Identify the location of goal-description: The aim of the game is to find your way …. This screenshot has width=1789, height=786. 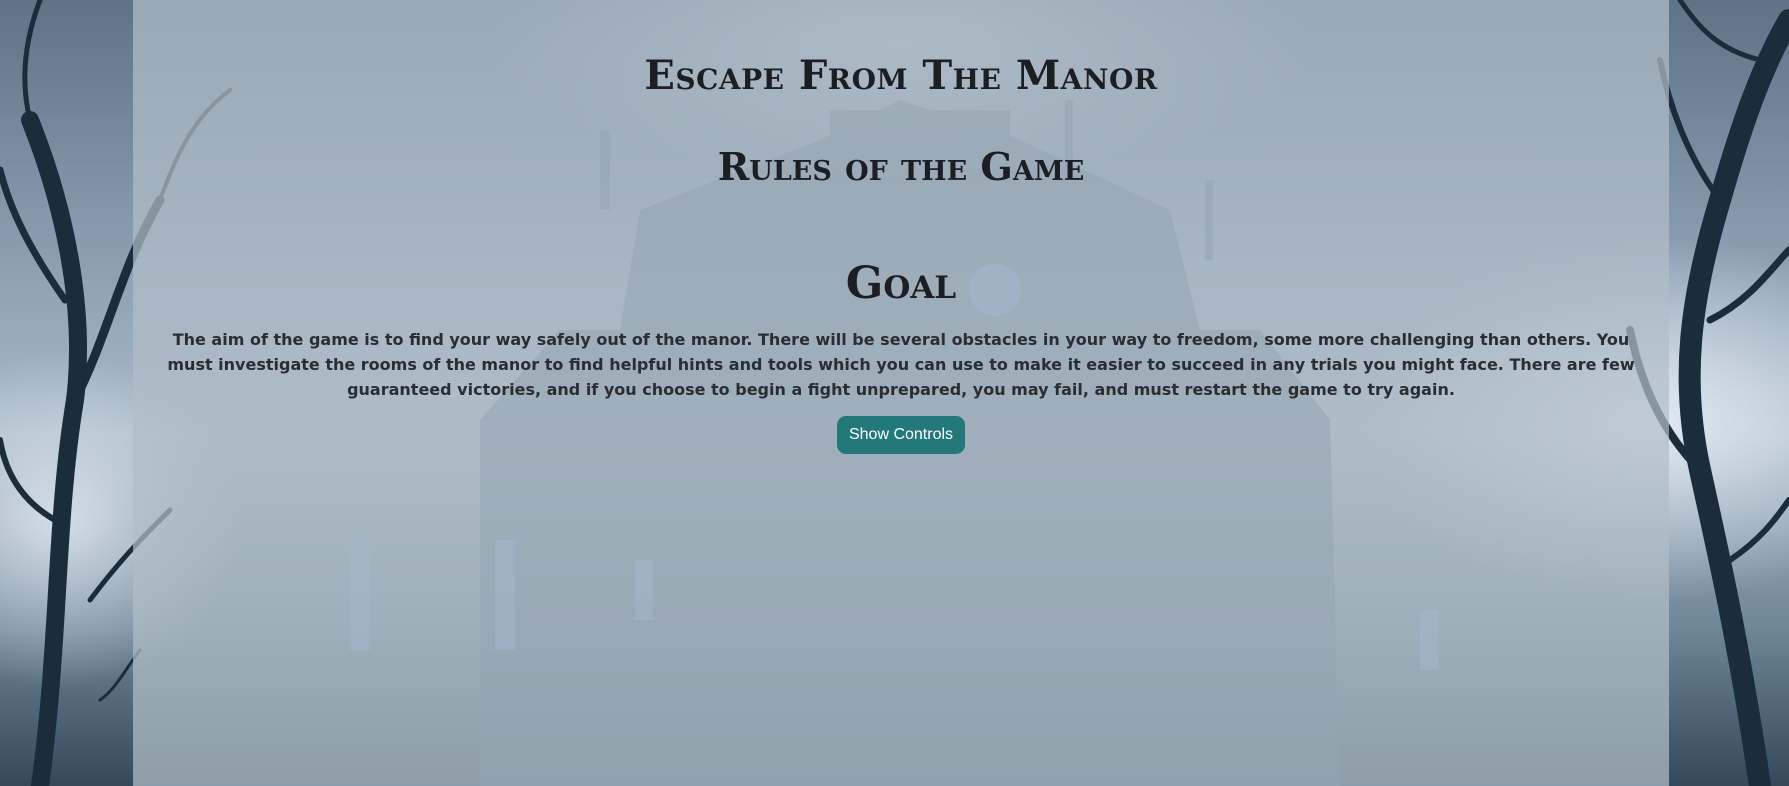
(901, 364).